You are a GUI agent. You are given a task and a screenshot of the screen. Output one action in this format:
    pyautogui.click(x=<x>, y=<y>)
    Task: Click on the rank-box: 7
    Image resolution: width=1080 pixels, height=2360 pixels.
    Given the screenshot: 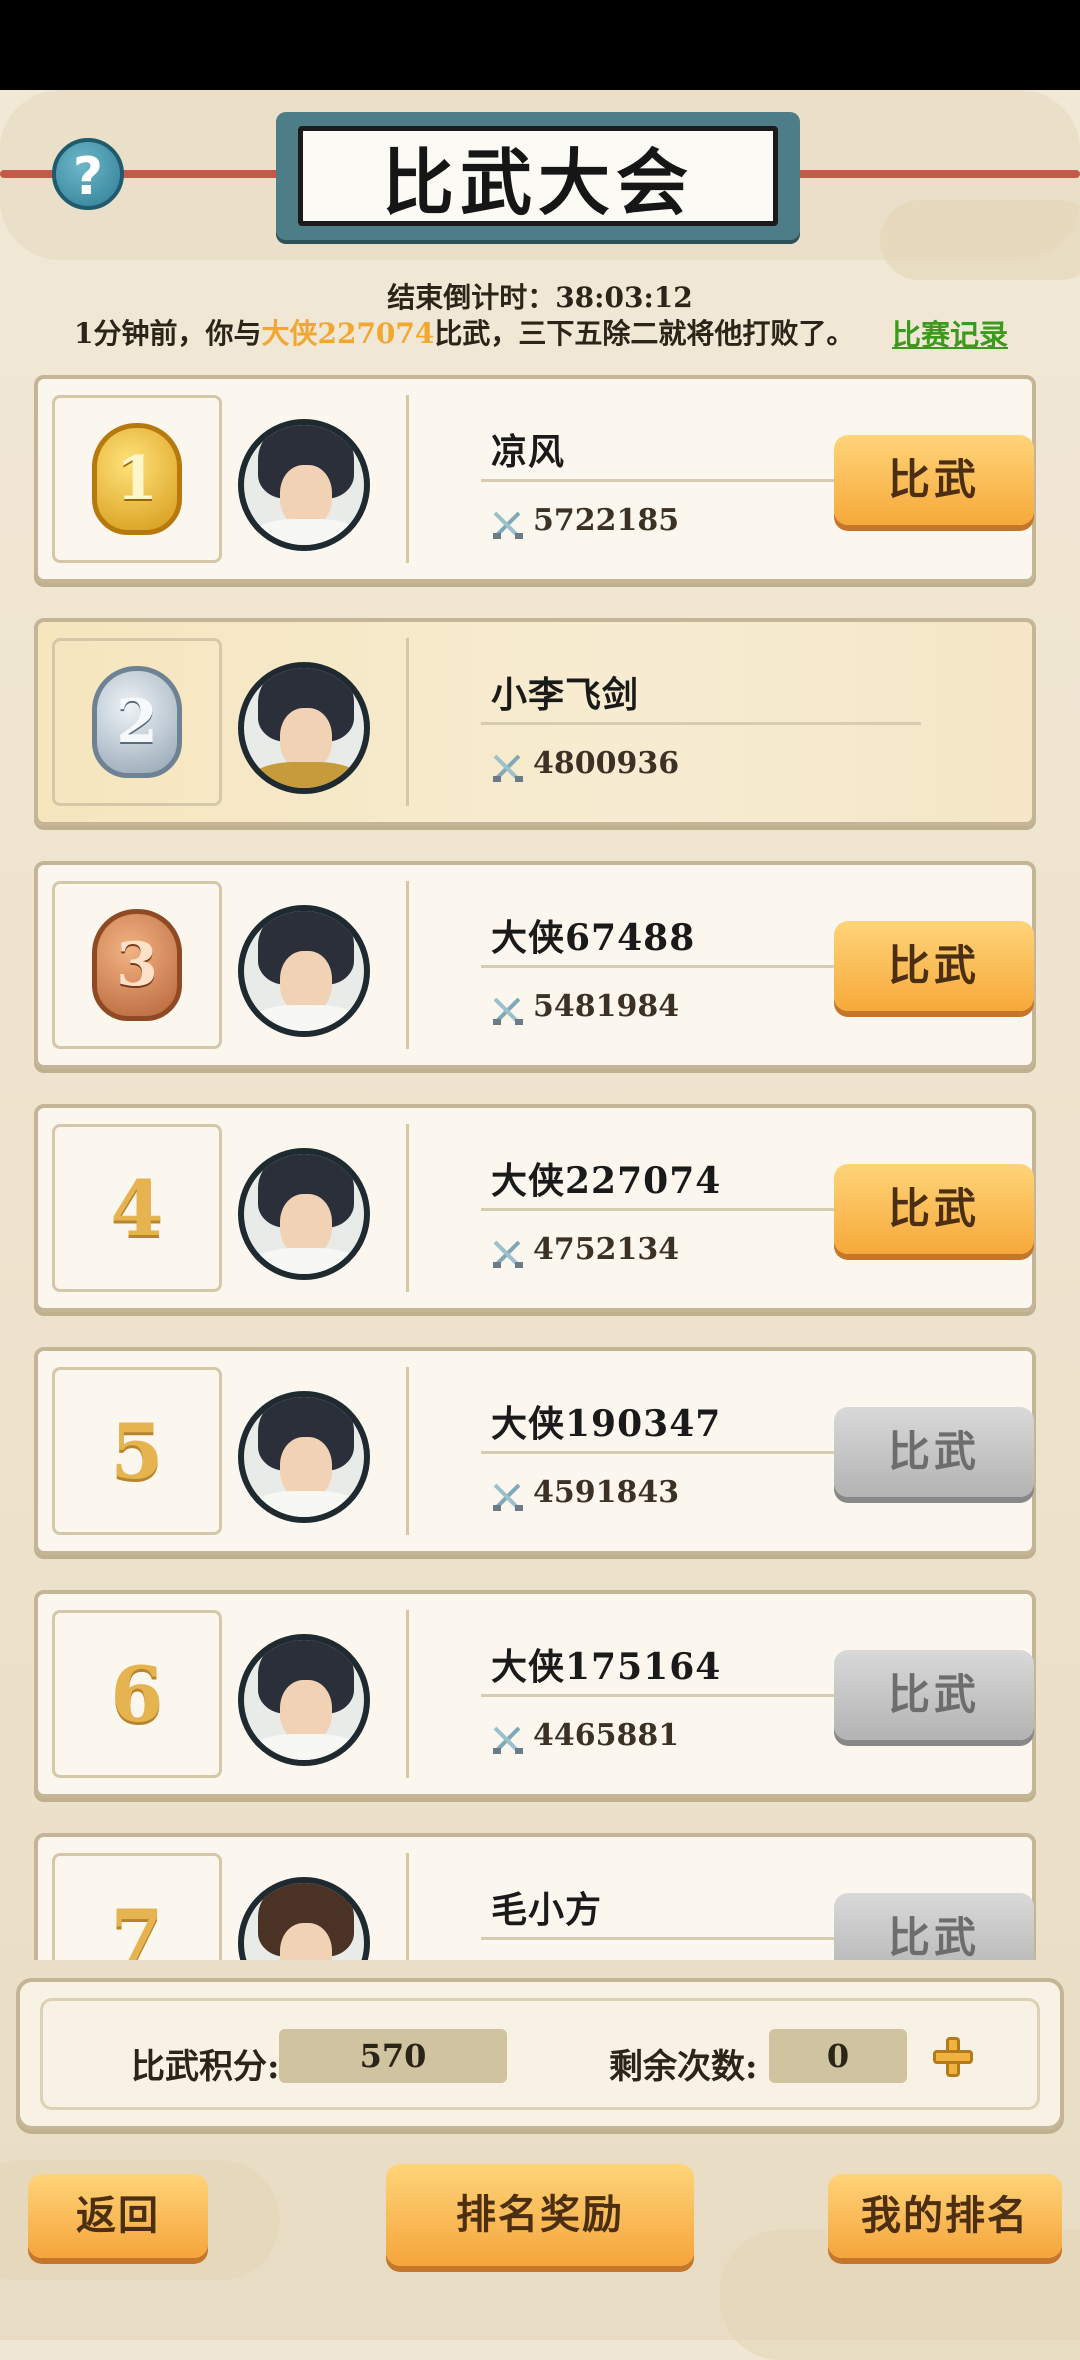 What is the action you would take?
    pyautogui.click(x=137, y=1906)
    